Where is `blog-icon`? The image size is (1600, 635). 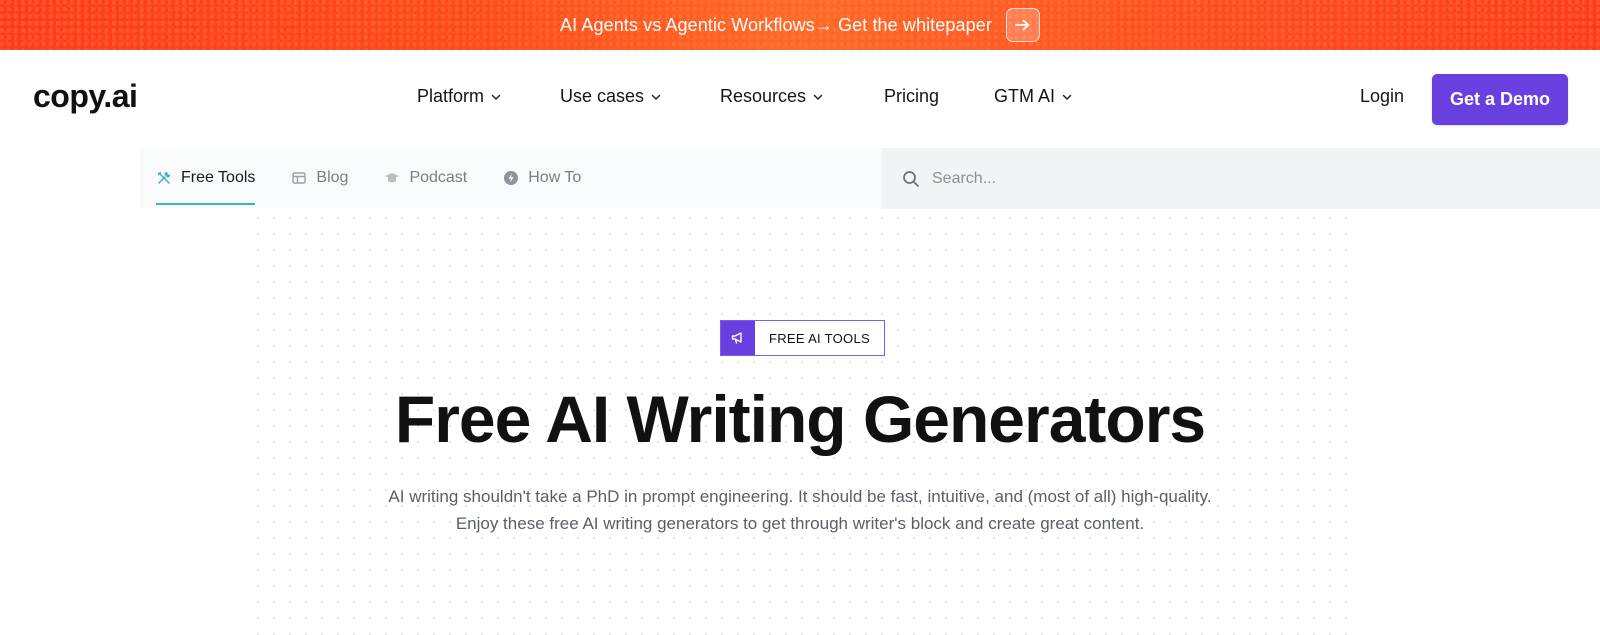 blog-icon is located at coordinates (299, 178).